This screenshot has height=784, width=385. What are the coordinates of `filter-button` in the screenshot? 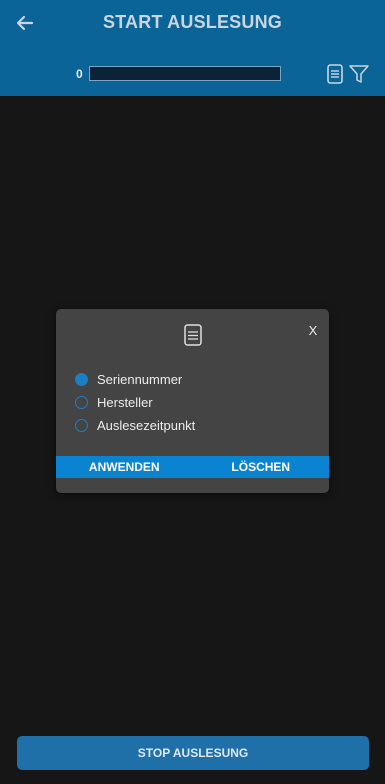 It's located at (359, 74).